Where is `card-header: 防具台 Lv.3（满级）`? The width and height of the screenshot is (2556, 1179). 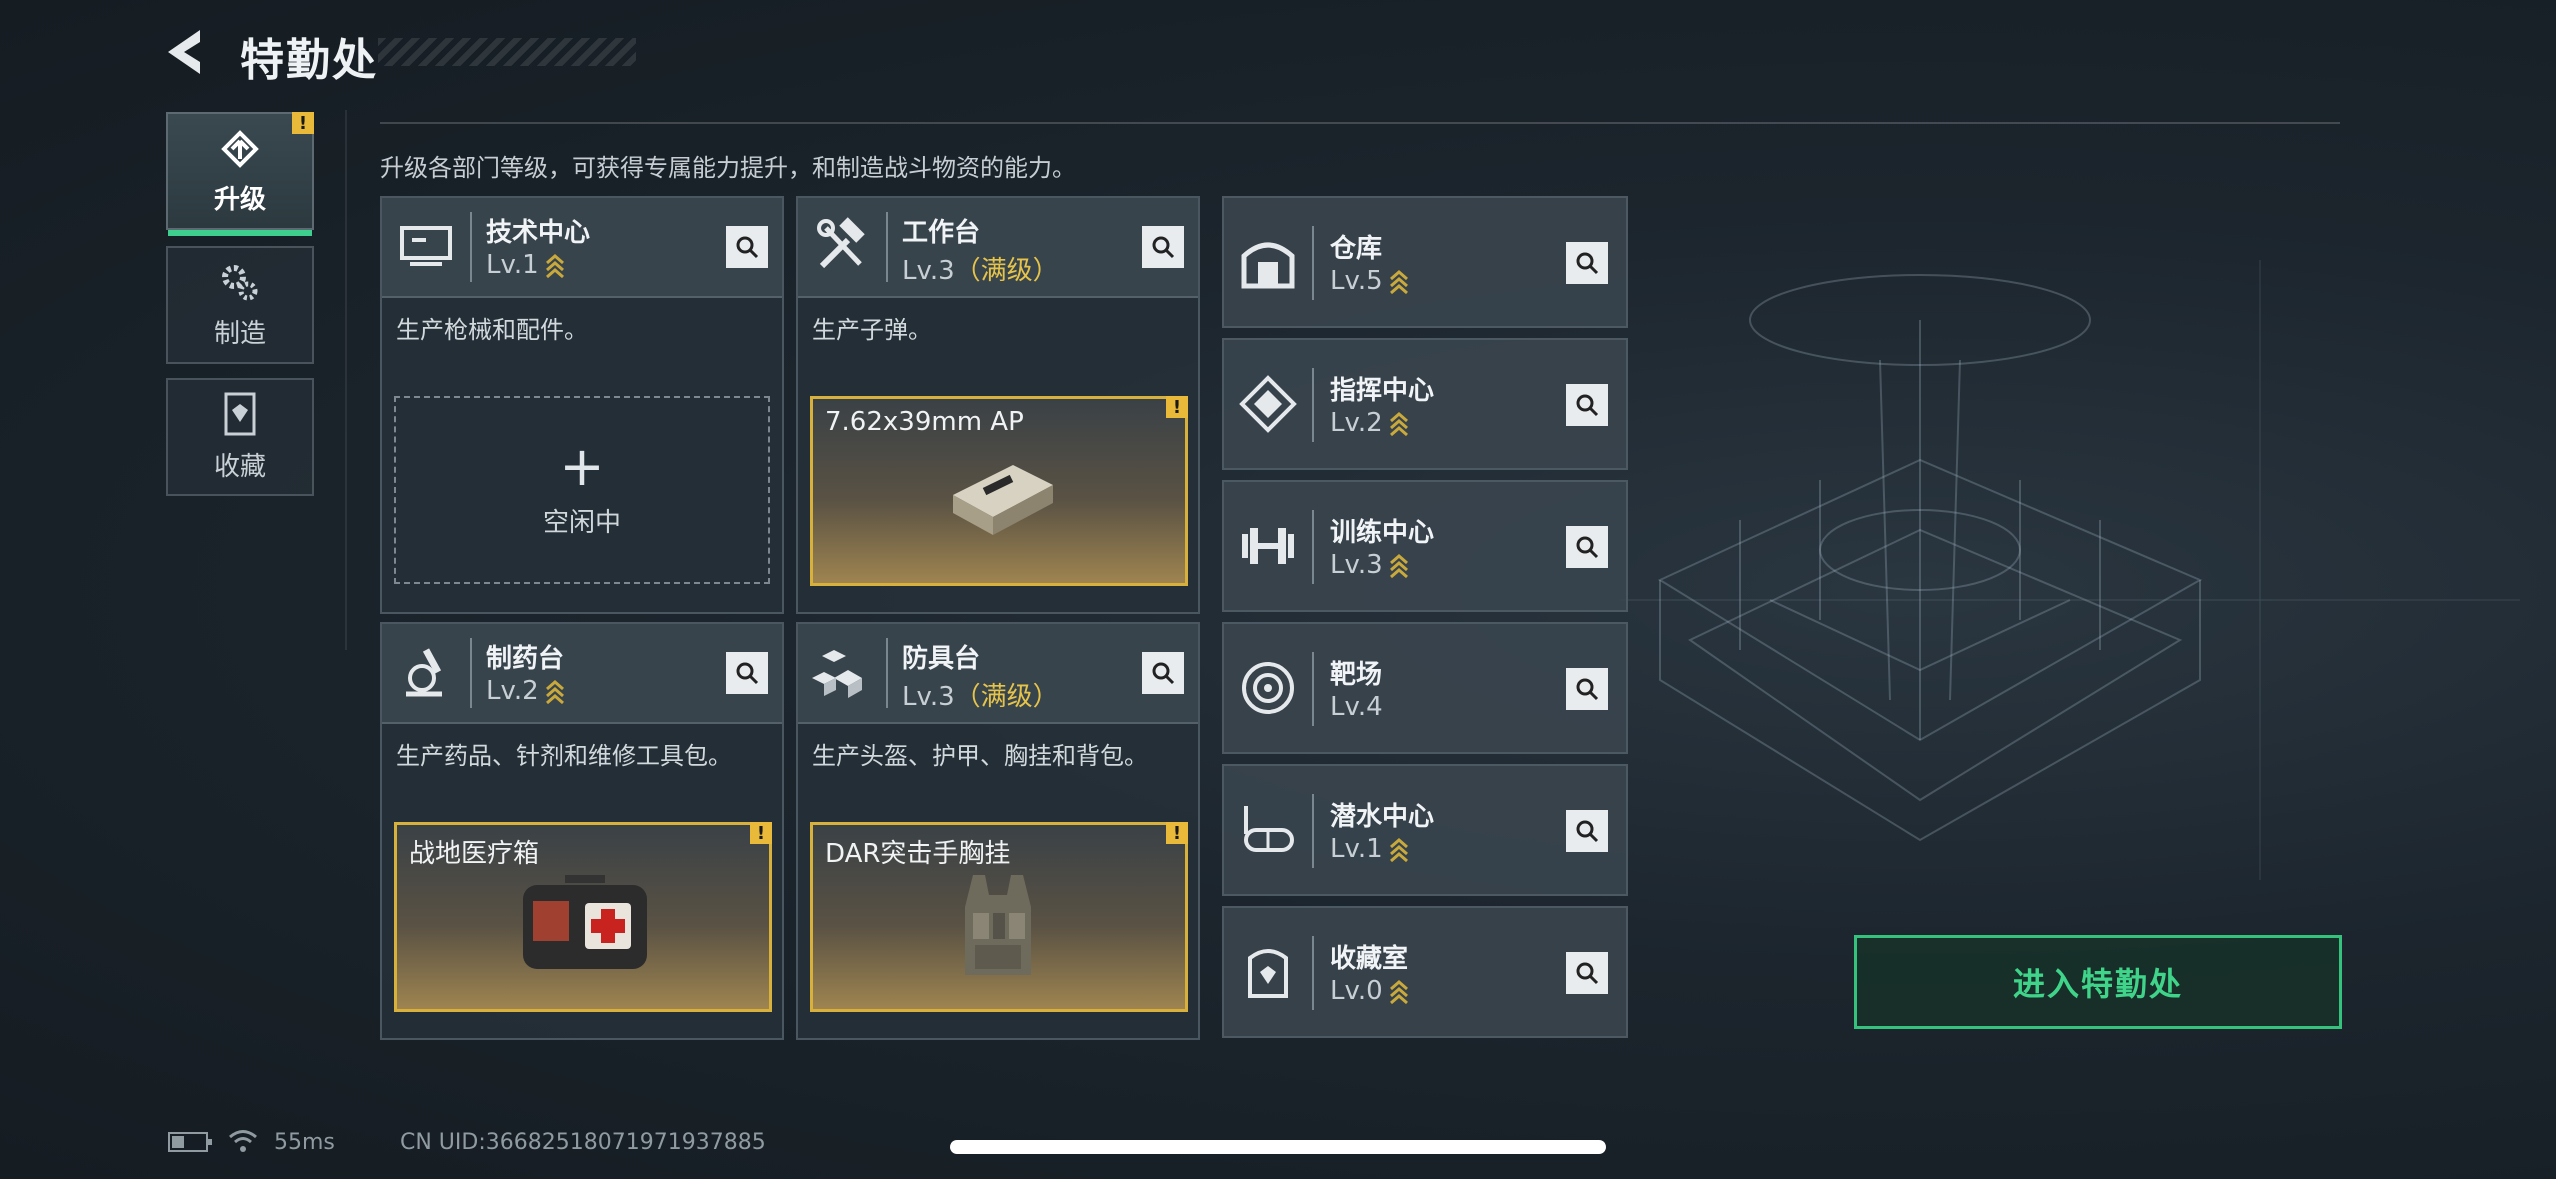
card-header: 防具台 Lv.3（满级） is located at coordinates (998, 674).